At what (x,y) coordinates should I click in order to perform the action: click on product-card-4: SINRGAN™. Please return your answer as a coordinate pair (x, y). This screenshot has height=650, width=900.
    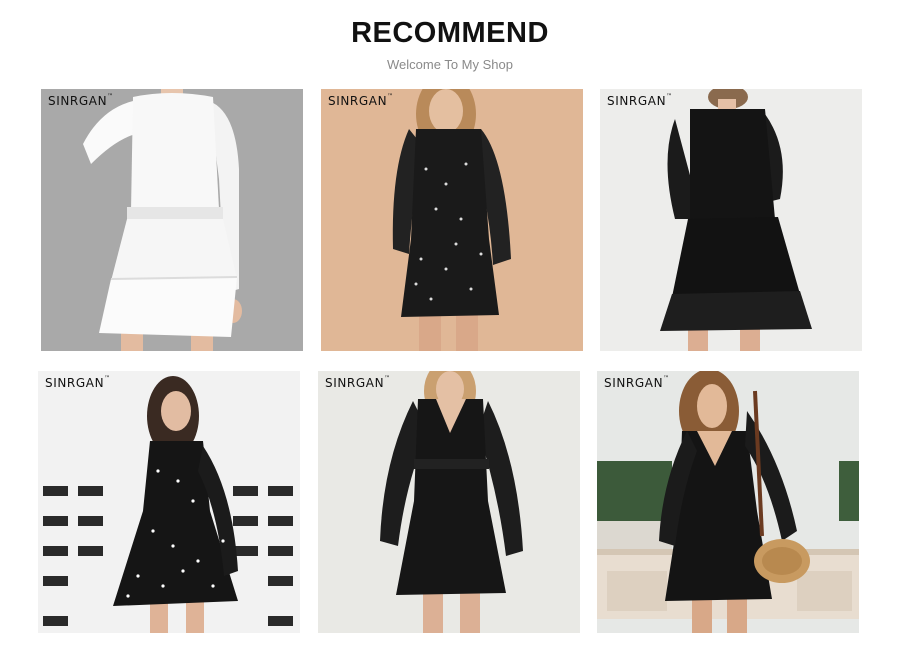
    Looking at the image, I should click on (169, 502).